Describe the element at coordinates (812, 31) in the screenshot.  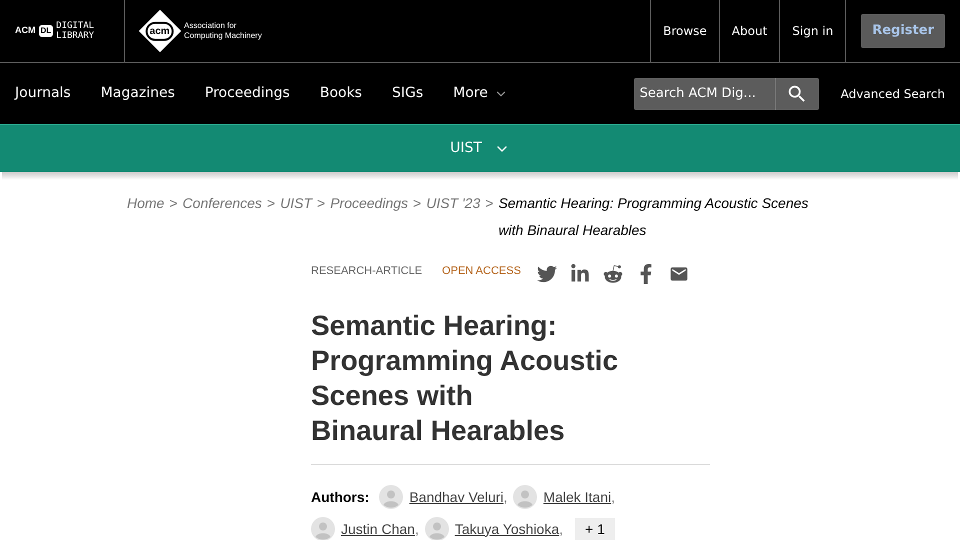
I see `top-link: Sign in` at that location.